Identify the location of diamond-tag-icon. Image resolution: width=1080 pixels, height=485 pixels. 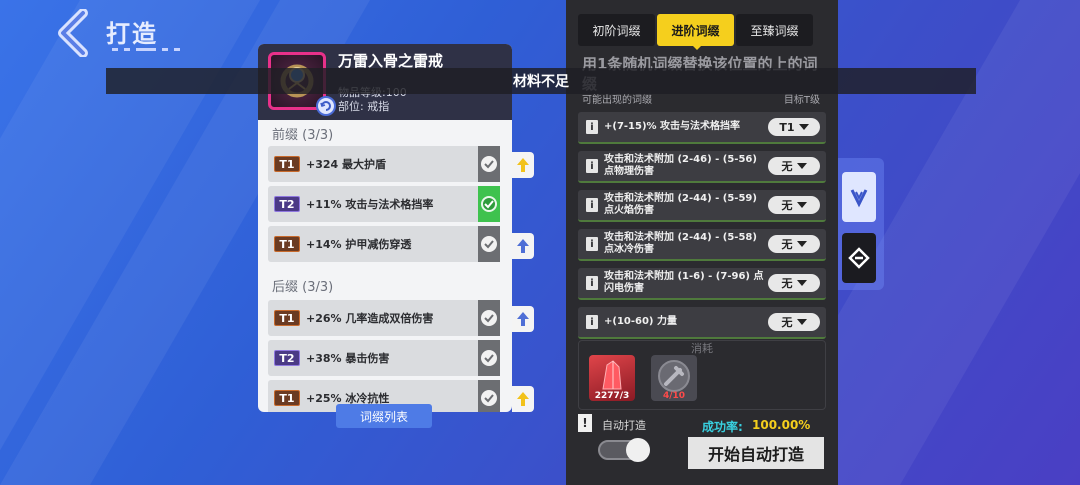
(859, 258).